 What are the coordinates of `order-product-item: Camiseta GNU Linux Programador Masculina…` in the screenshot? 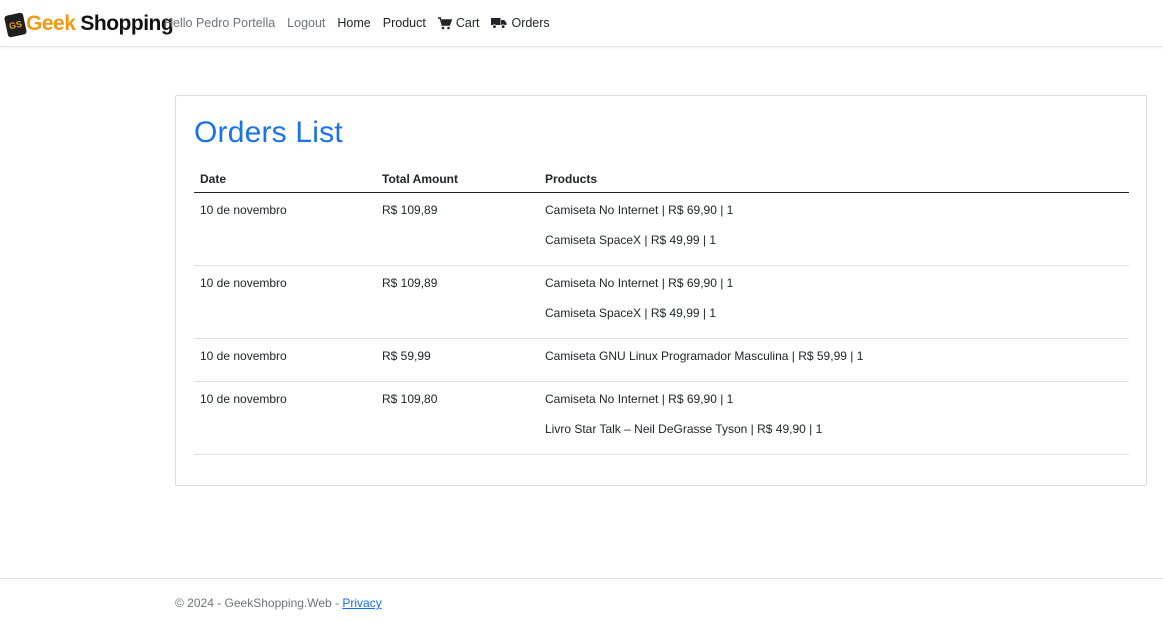 It's located at (704, 356).